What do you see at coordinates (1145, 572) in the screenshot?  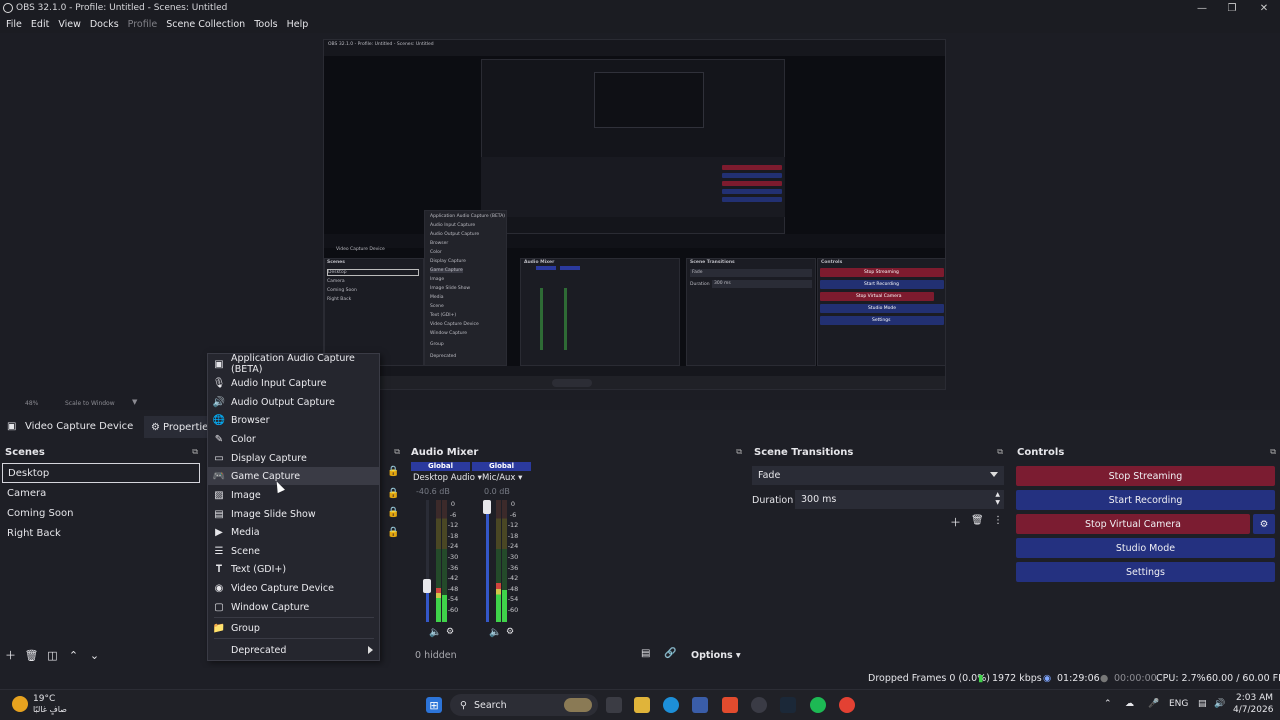 I see `settings-button: Settings` at bounding box center [1145, 572].